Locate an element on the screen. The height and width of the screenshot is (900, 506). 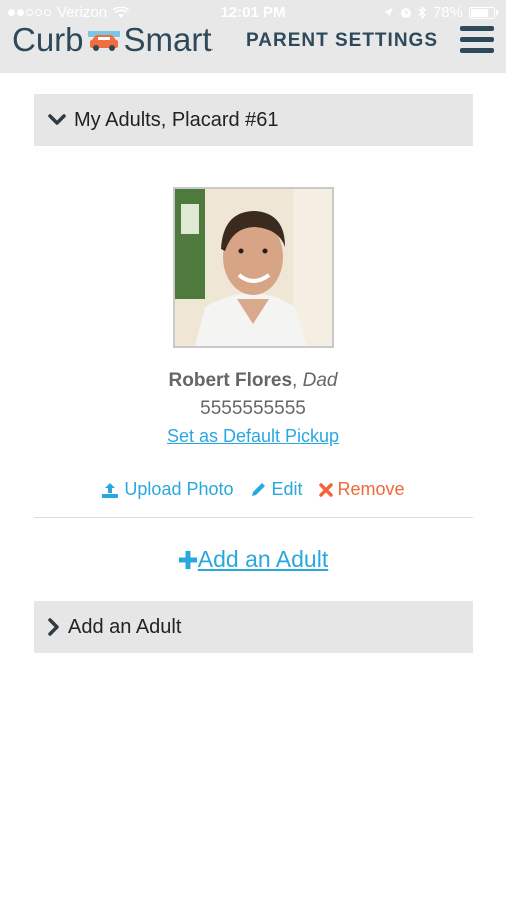
pencil-icon is located at coordinates (258, 489).